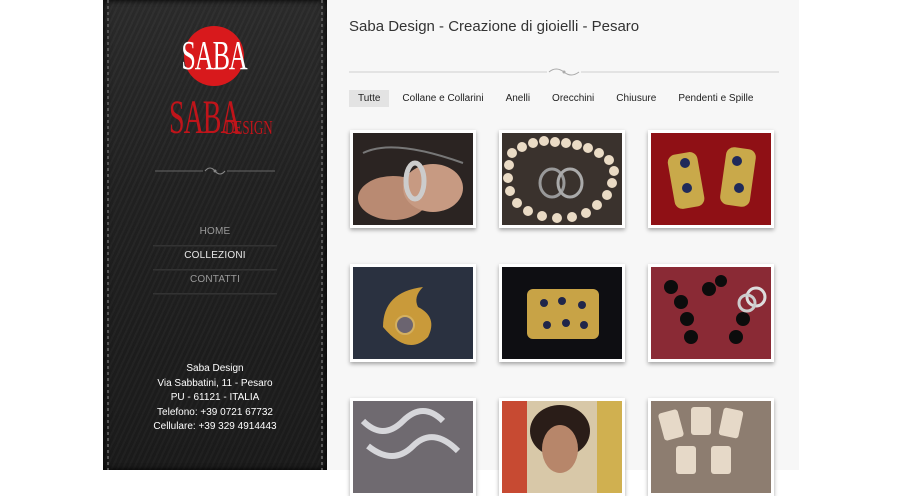 This screenshot has height=496, width=900. What do you see at coordinates (715, 98) in the screenshot?
I see `tab-pendenti: Pendenti e Spille` at bounding box center [715, 98].